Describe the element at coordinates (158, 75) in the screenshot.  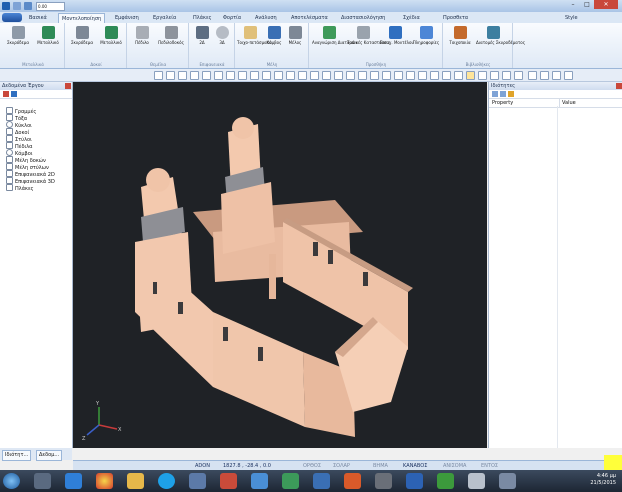
I see `line-tool-icon` at that location.